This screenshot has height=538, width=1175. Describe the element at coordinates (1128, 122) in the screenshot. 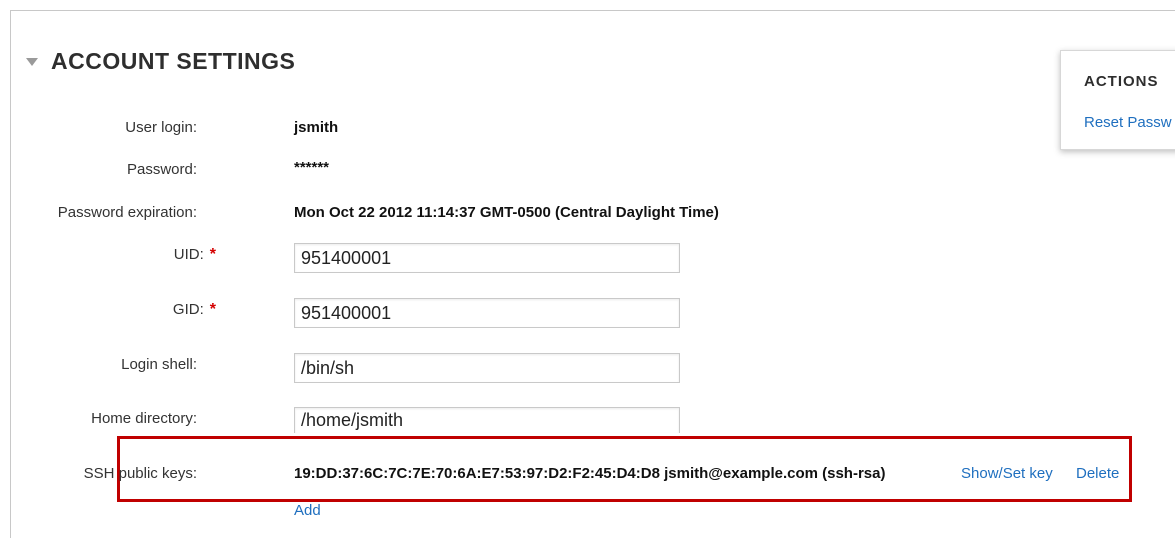

I see `reset-password-link: Reset Passw` at that location.